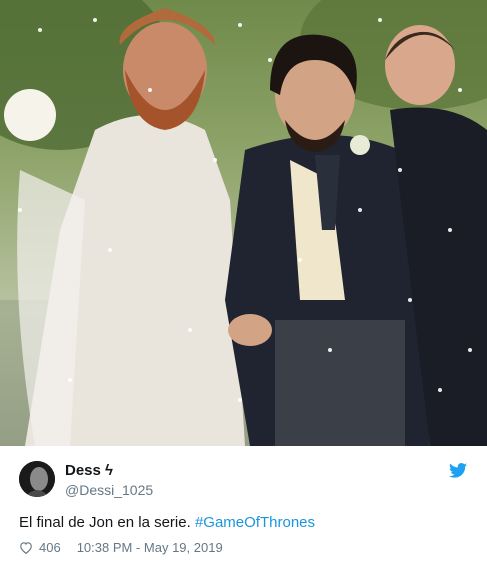 The image size is (487, 561). I want to click on tweet-meta: 406 10:38 PM - May 19, 2019, so click(121, 547).